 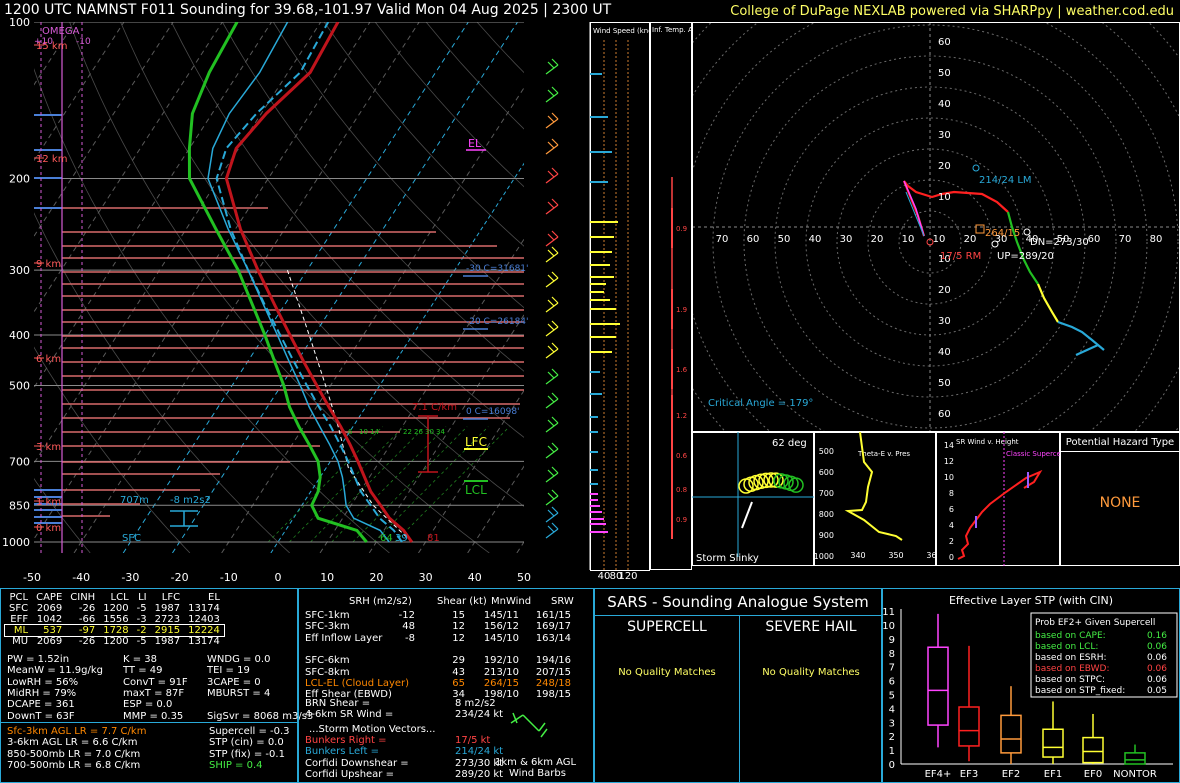 What do you see at coordinates (949, 461) in the screenshot?
I see `sr-wind-y-tick: 12` at bounding box center [949, 461].